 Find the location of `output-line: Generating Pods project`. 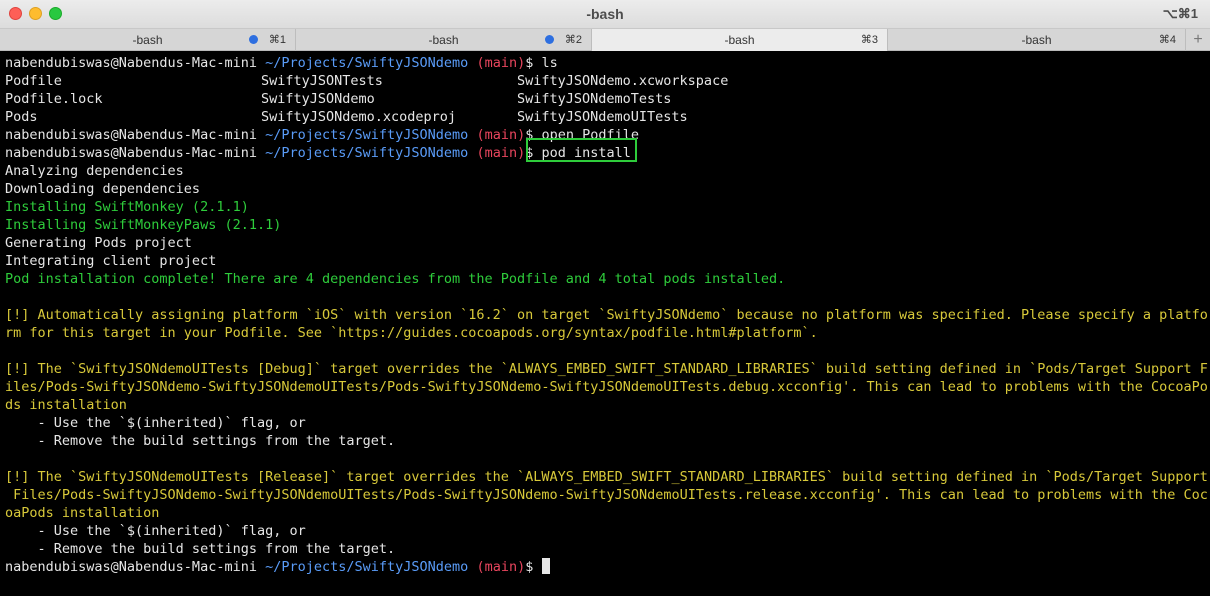

output-line: Generating Pods project is located at coordinates (98, 243).